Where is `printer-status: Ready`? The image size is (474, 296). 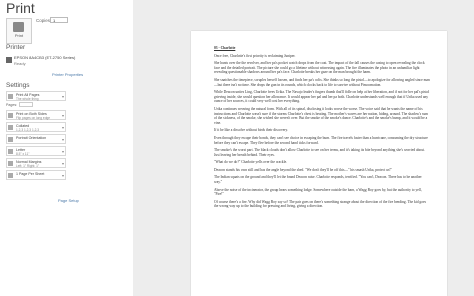 printer-status: Ready is located at coordinates (20, 63).